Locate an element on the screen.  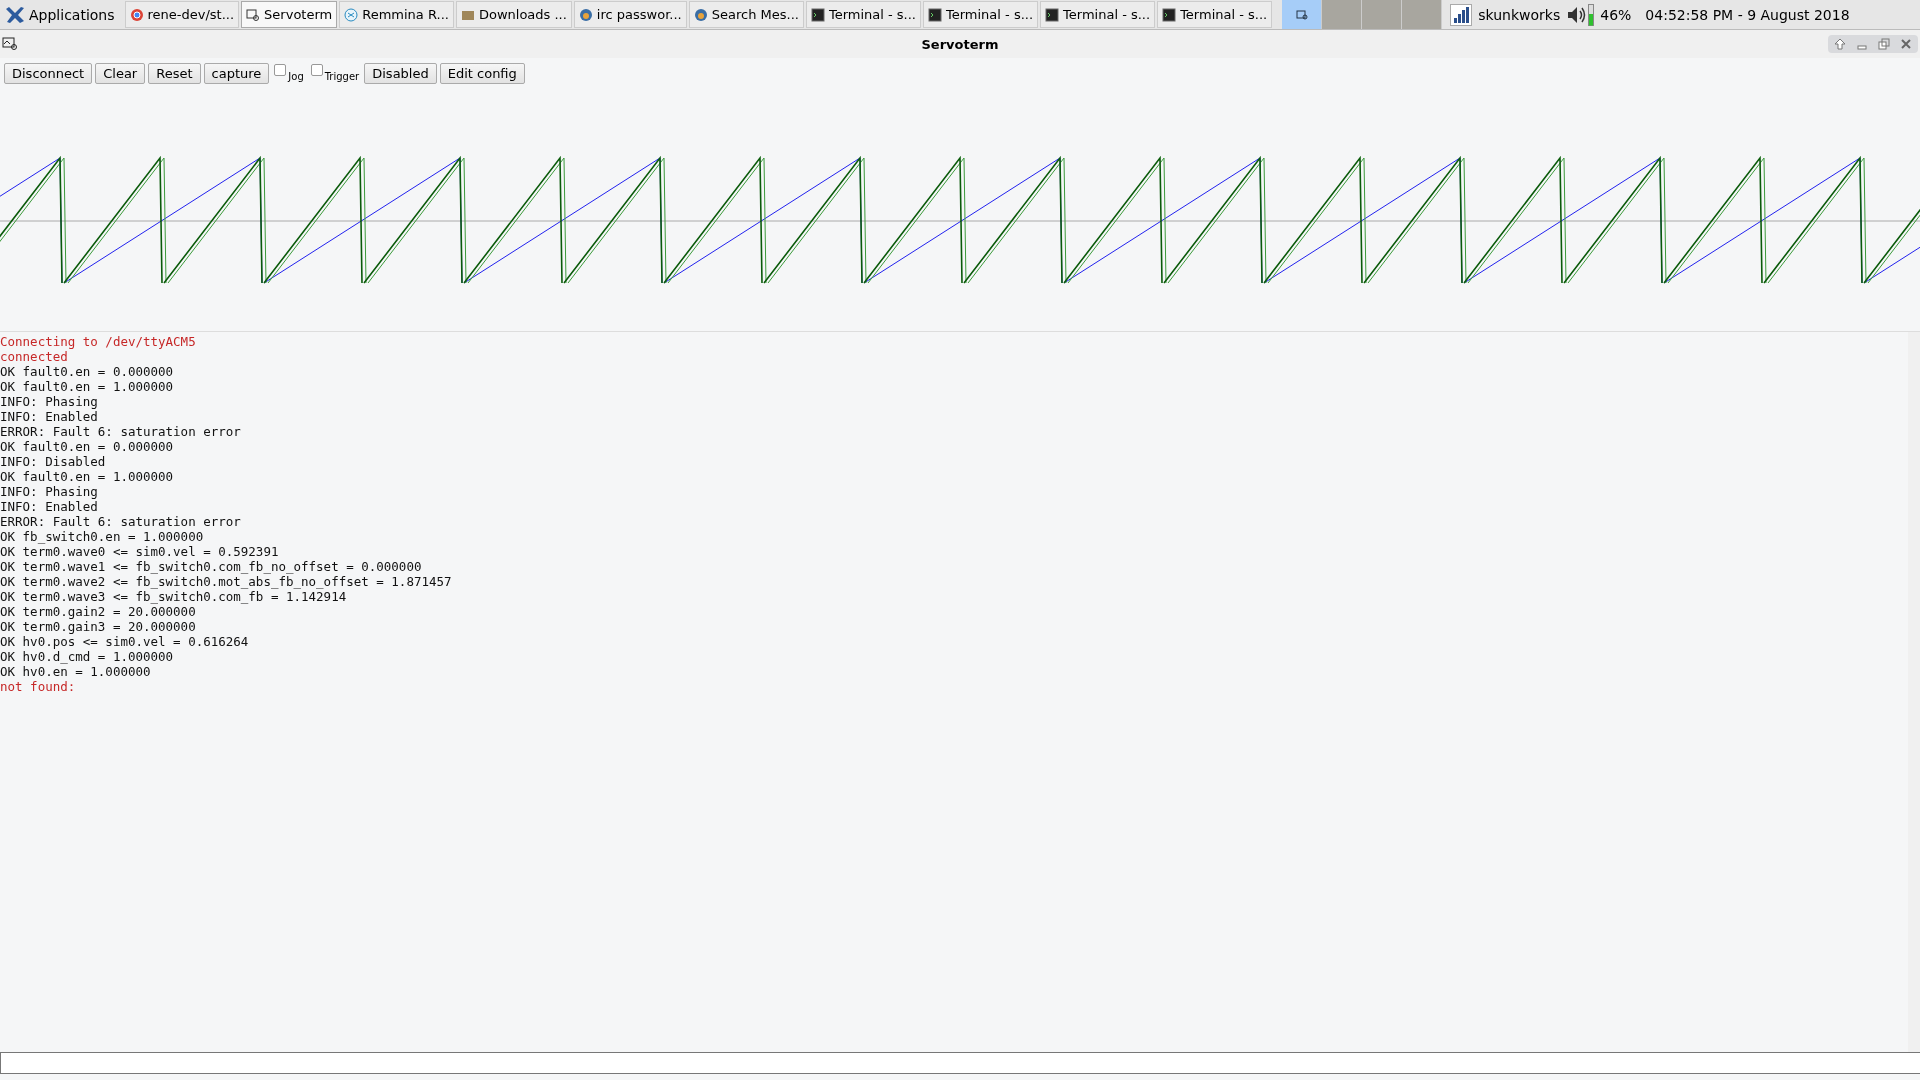
log-line: OK hv0.d_cmd = 1.000000 is located at coordinates (87, 656).